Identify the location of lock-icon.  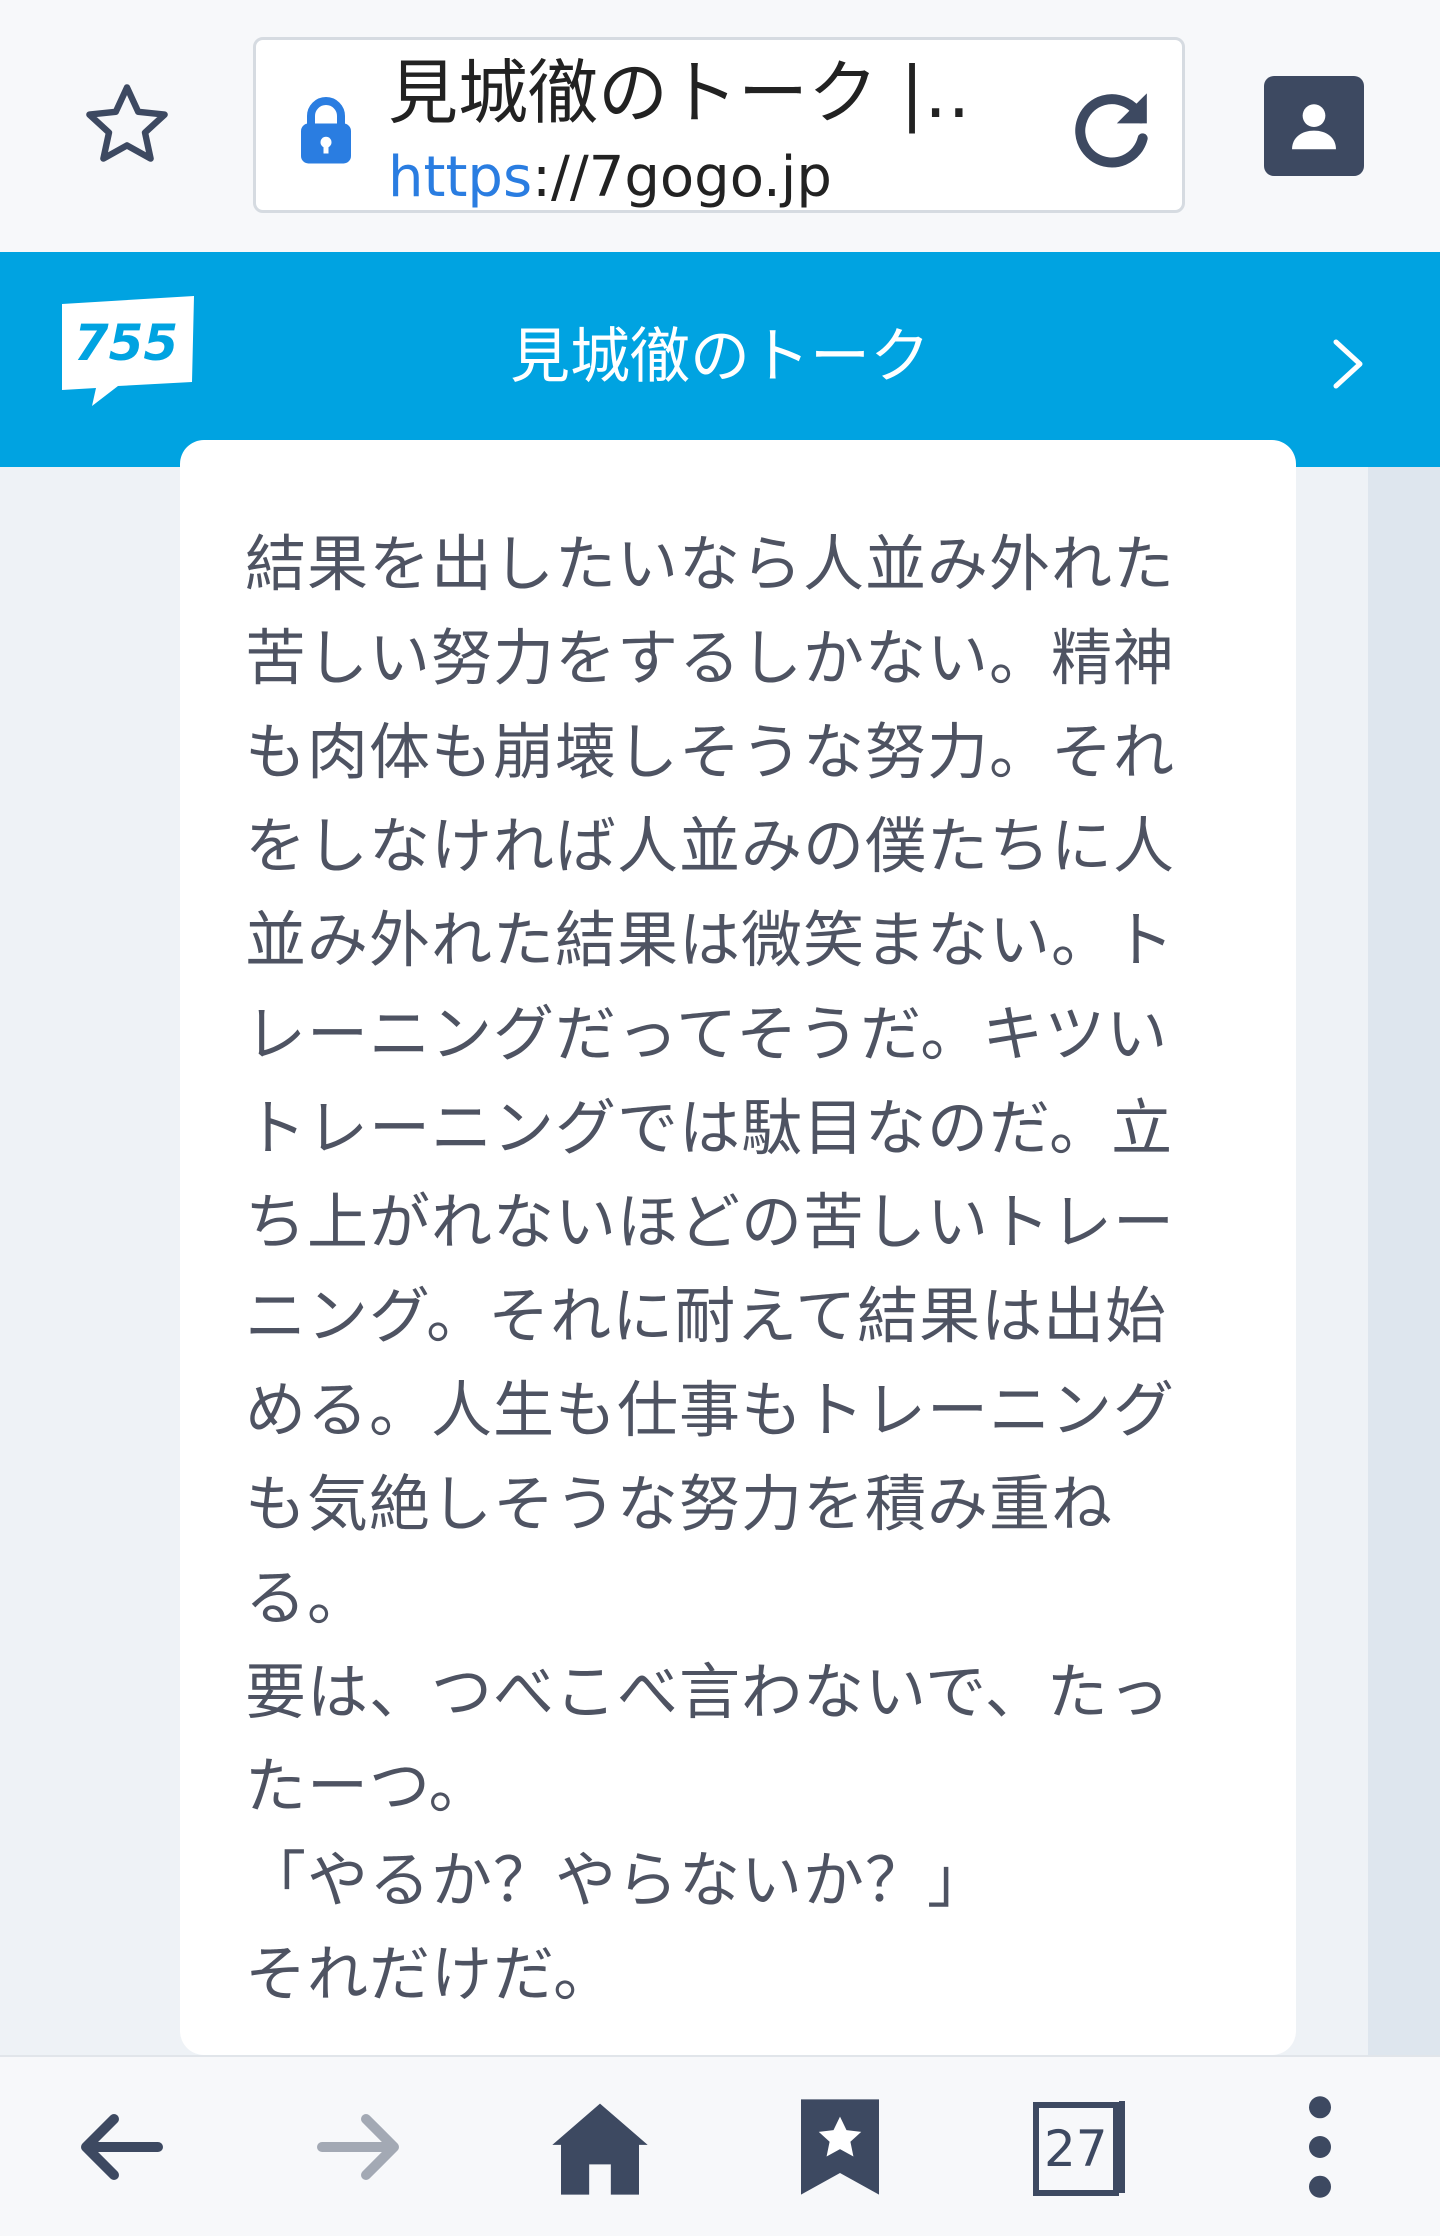
(326, 131).